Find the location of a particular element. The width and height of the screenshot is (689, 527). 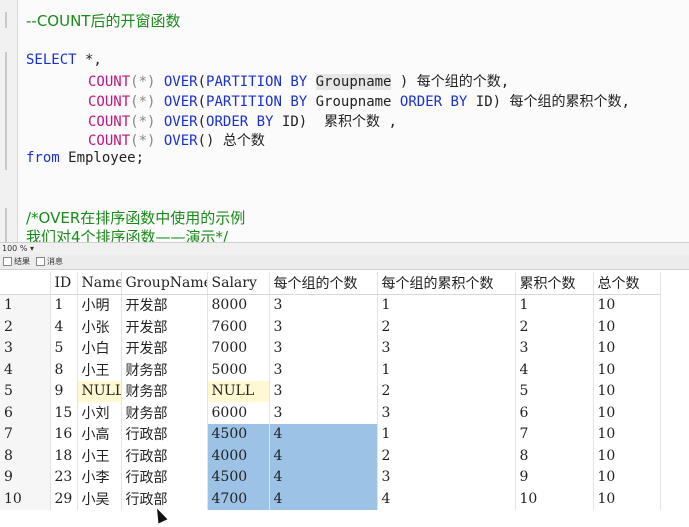

table-cell: 小李 is located at coordinates (99, 477).